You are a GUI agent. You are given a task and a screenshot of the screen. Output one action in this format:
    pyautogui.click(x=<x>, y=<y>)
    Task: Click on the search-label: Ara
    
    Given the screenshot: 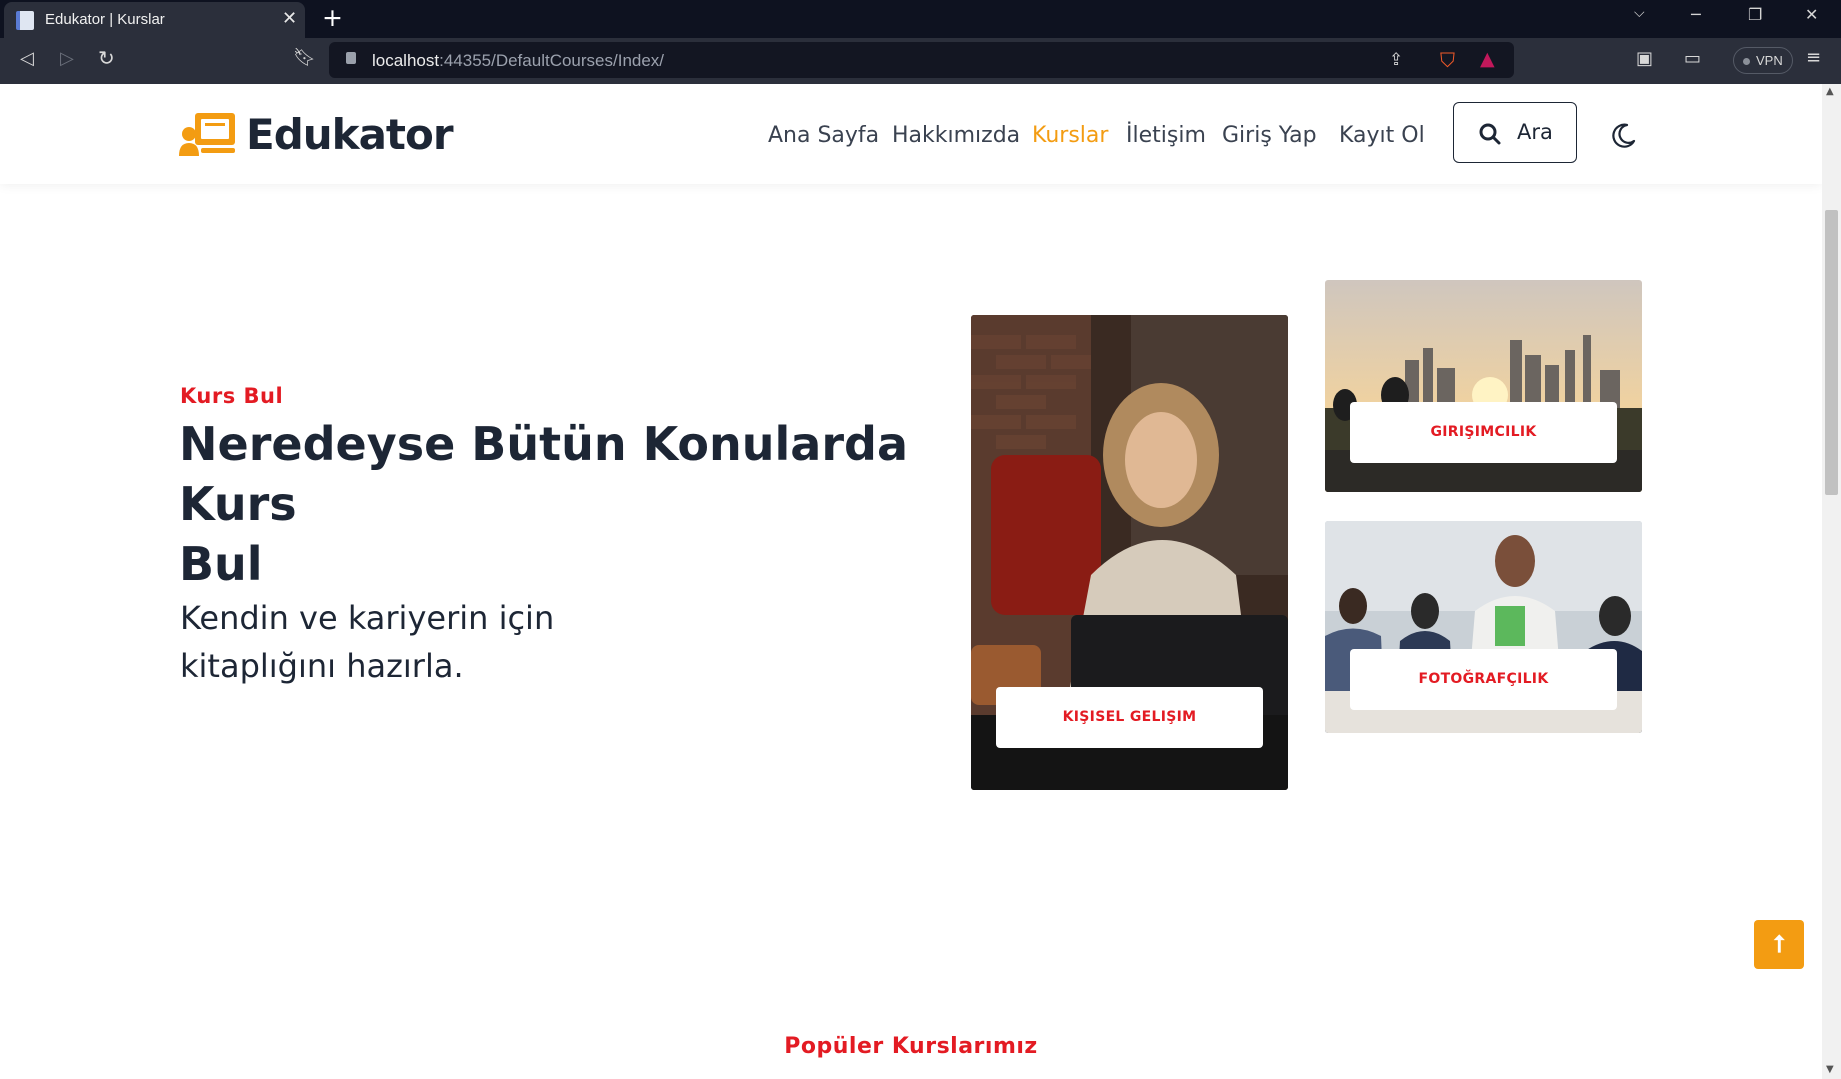 What is the action you would take?
    pyautogui.click(x=1535, y=132)
    